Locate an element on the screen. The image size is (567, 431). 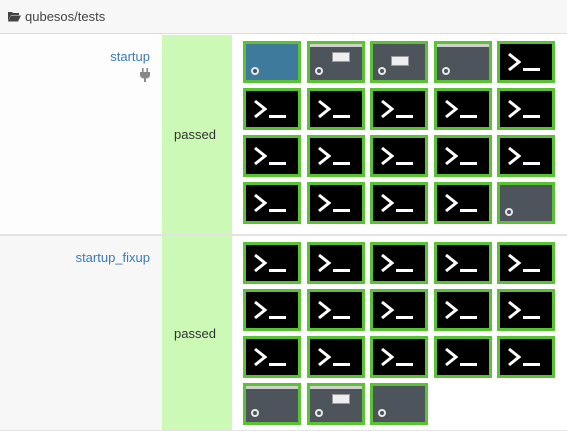
folder-open-icon is located at coordinates (14, 17).